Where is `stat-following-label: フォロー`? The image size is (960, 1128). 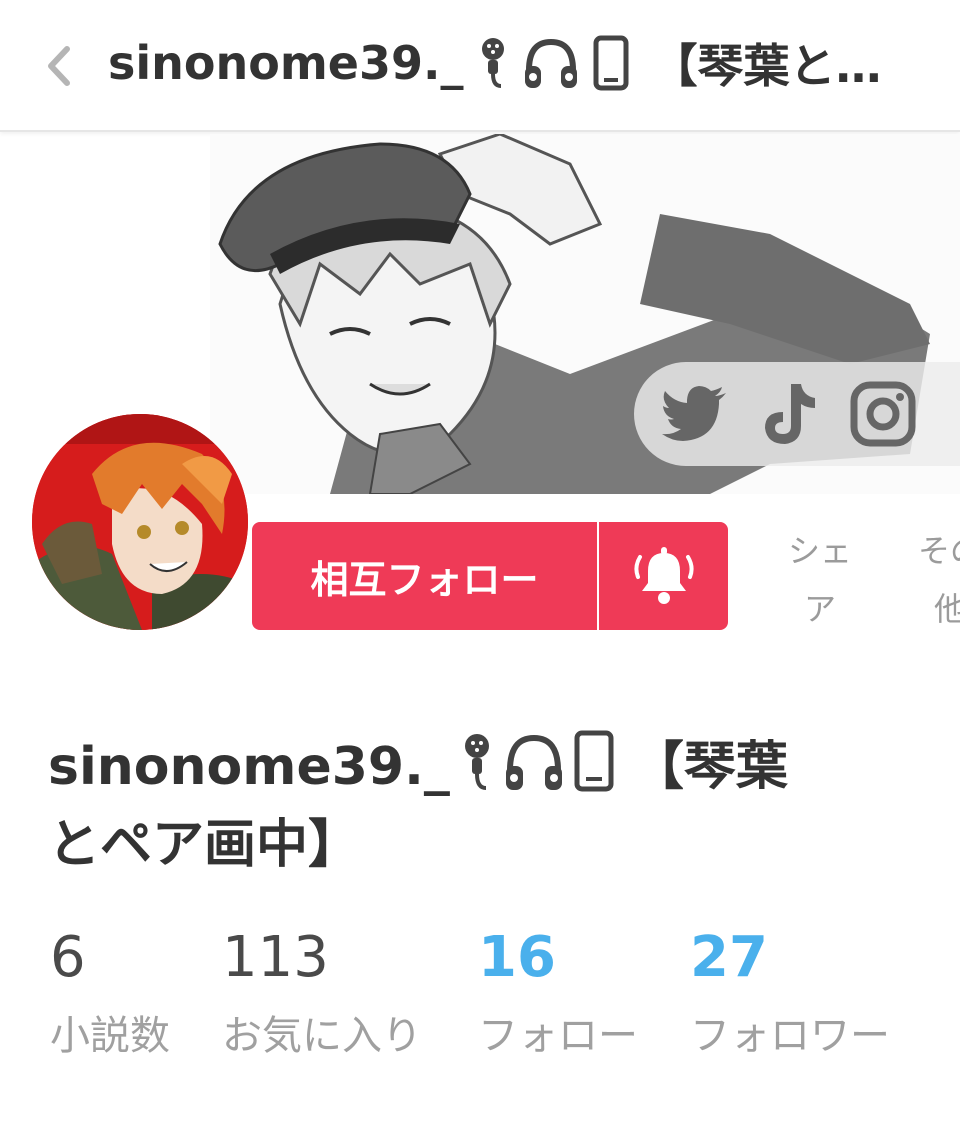 stat-following-label: フォロー is located at coordinates (558, 1036).